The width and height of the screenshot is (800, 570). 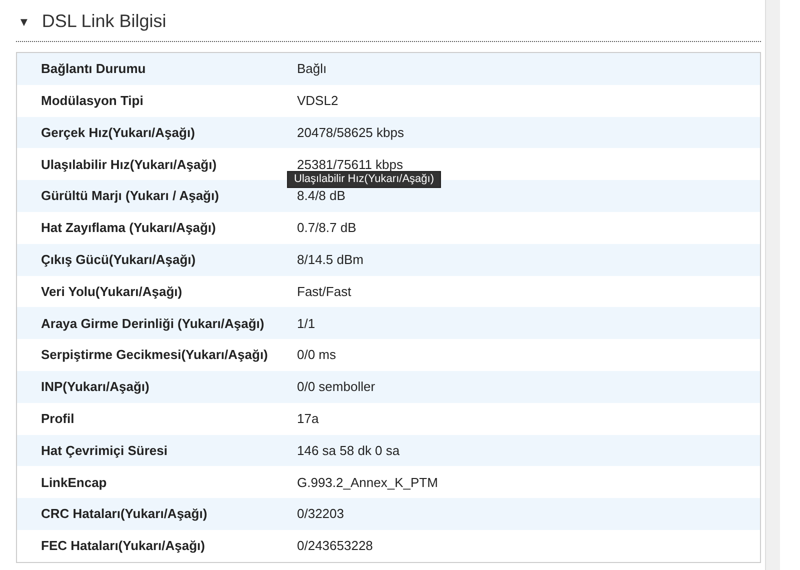 What do you see at coordinates (317, 101) in the screenshot?
I see `row-value: VDSL2` at bounding box center [317, 101].